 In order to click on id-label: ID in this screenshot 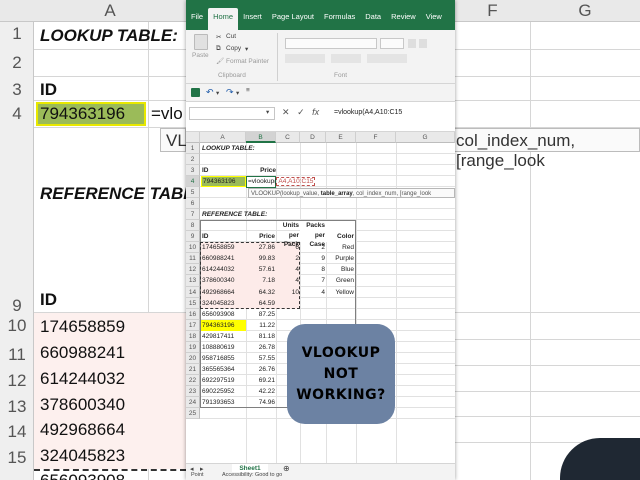, I will do `click(222, 171)`.